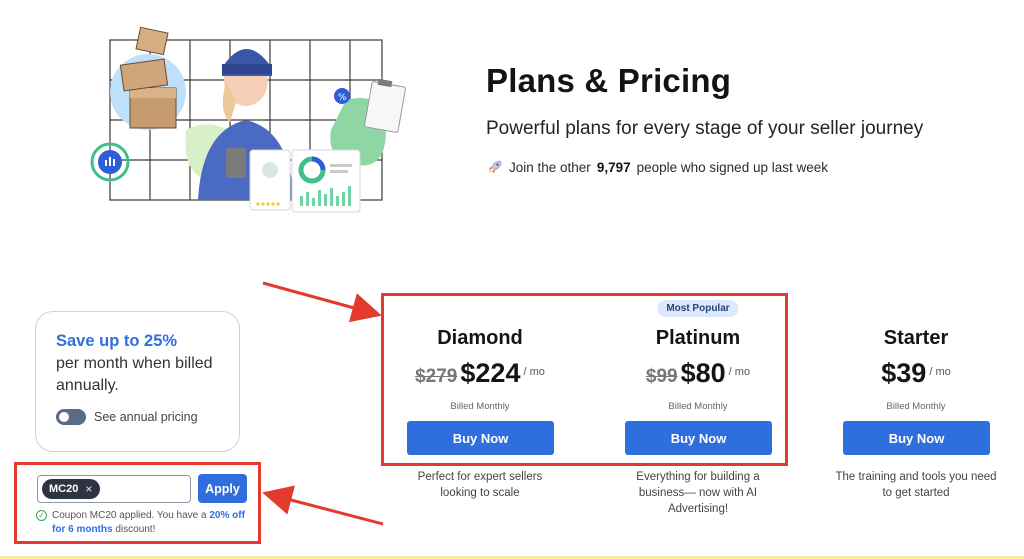 Image resolution: width=1024 pixels, height=559 pixels. I want to click on rocket-icon, so click(495, 167).